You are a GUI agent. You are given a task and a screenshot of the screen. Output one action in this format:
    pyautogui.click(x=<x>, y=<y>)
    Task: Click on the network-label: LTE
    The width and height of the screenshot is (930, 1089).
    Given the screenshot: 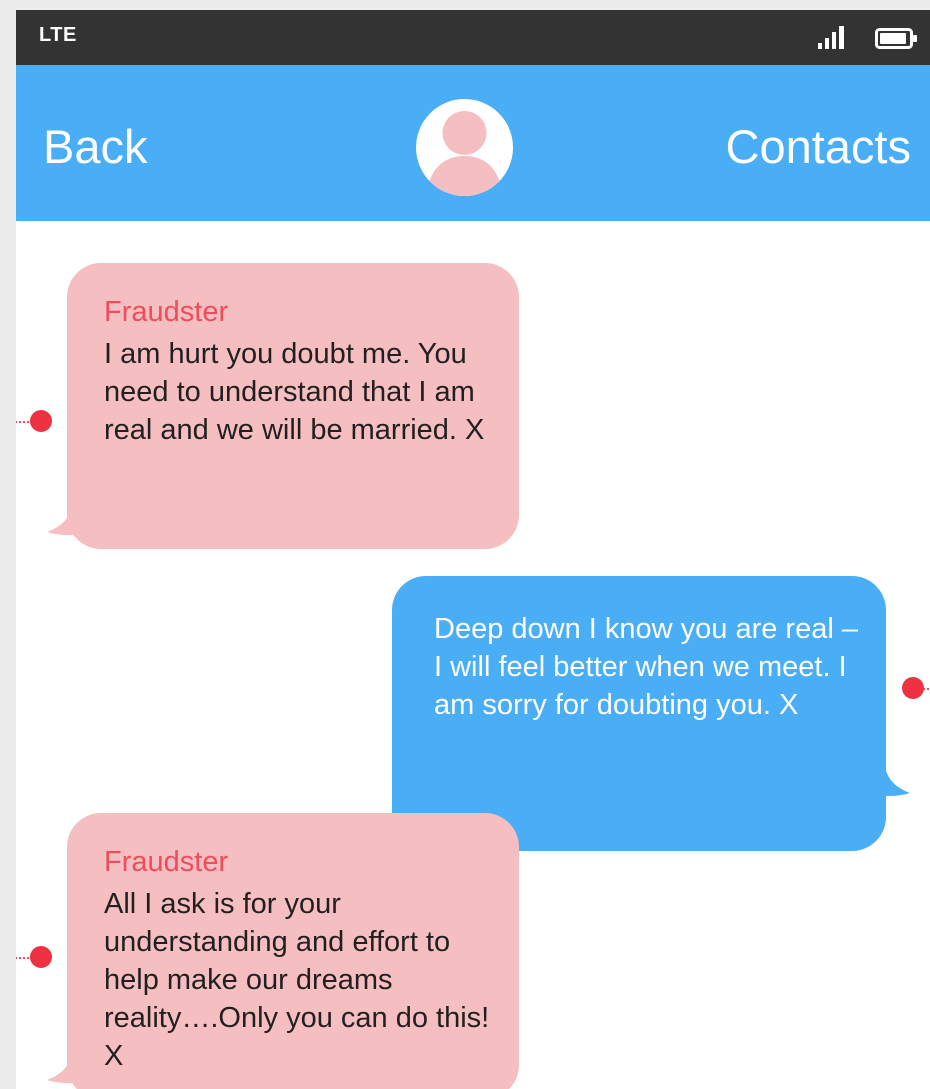 What is the action you would take?
    pyautogui.click(x=58, y=35)
    